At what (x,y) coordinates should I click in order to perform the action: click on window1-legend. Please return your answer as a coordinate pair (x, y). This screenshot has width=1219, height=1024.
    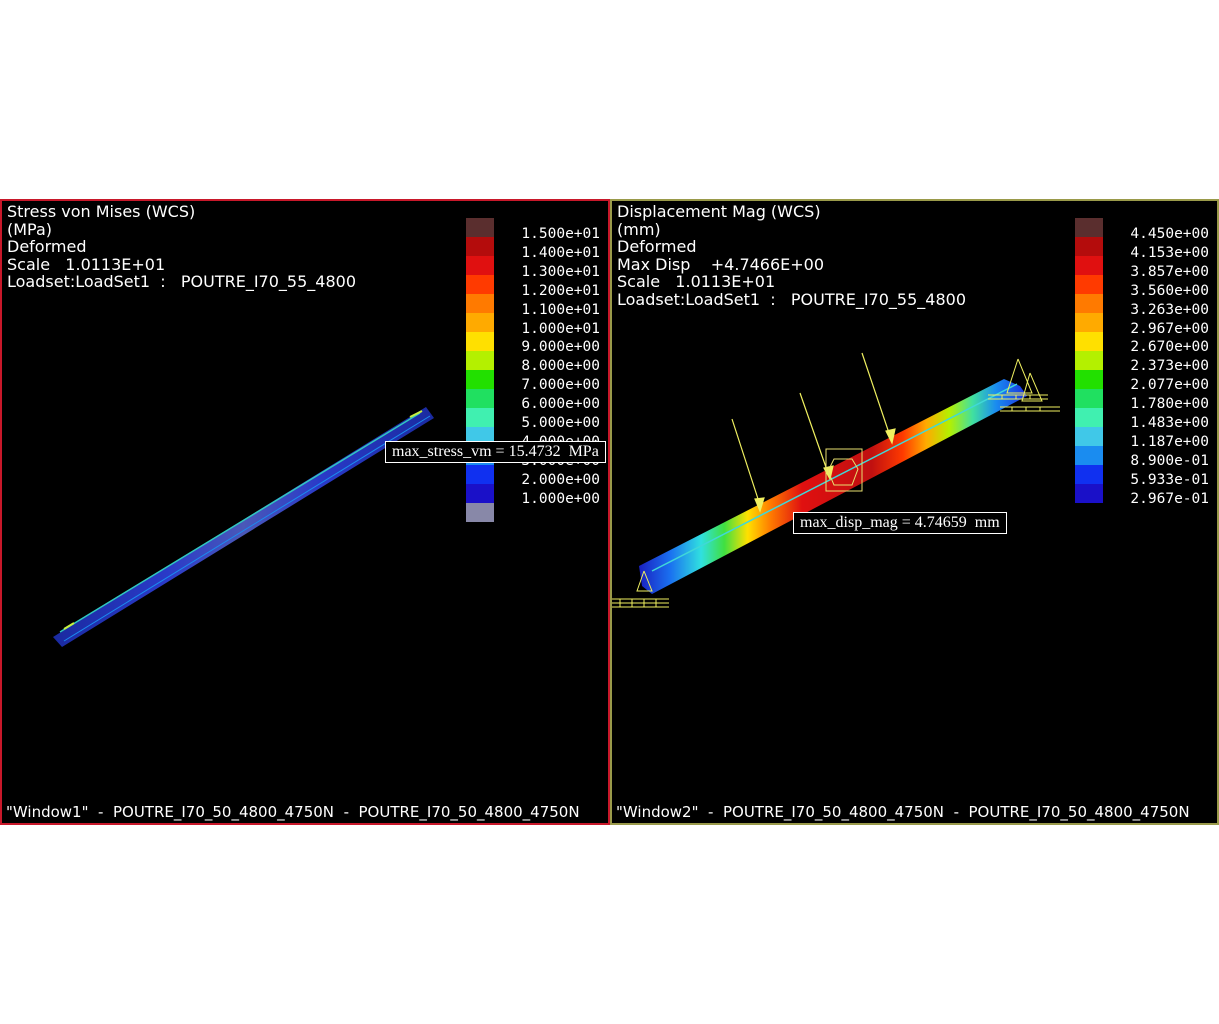
    Looking at the image, I should click on (480, 370).